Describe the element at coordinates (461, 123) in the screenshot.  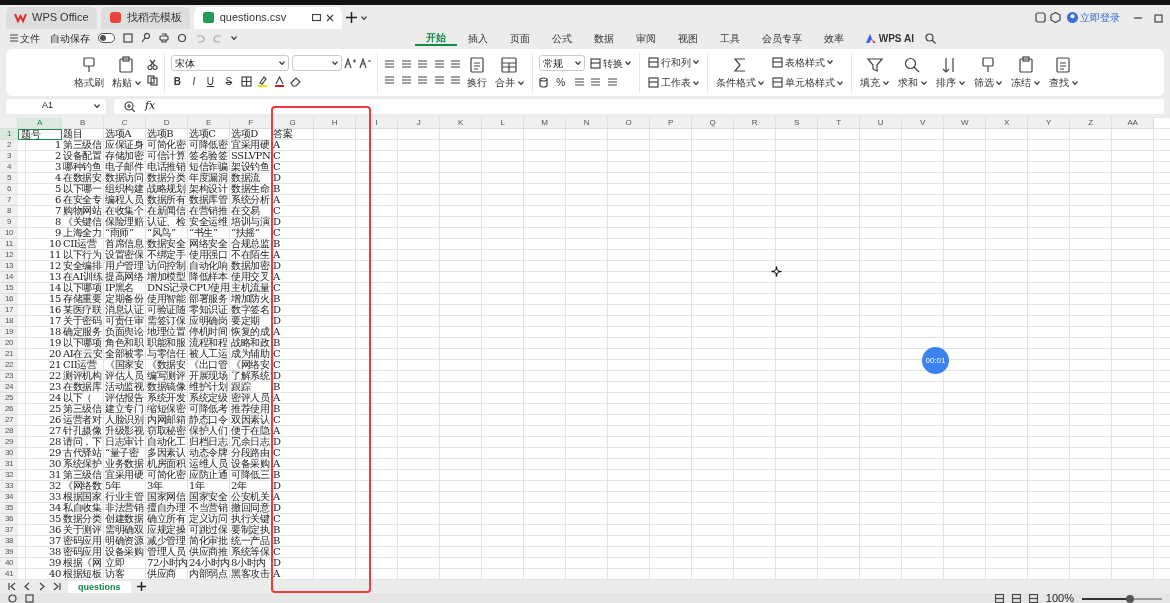
I see `column-header: K` at that location.